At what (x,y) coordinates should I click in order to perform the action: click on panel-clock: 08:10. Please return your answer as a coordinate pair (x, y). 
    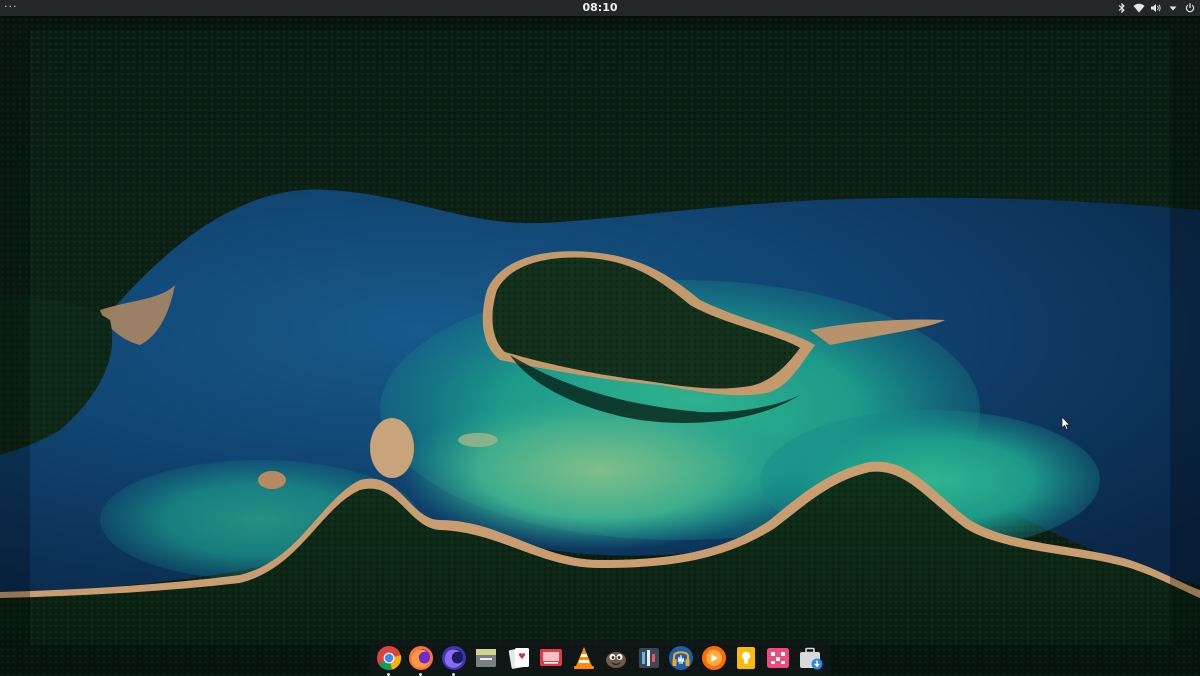
    Looking at the image, I should click on (600, 8).